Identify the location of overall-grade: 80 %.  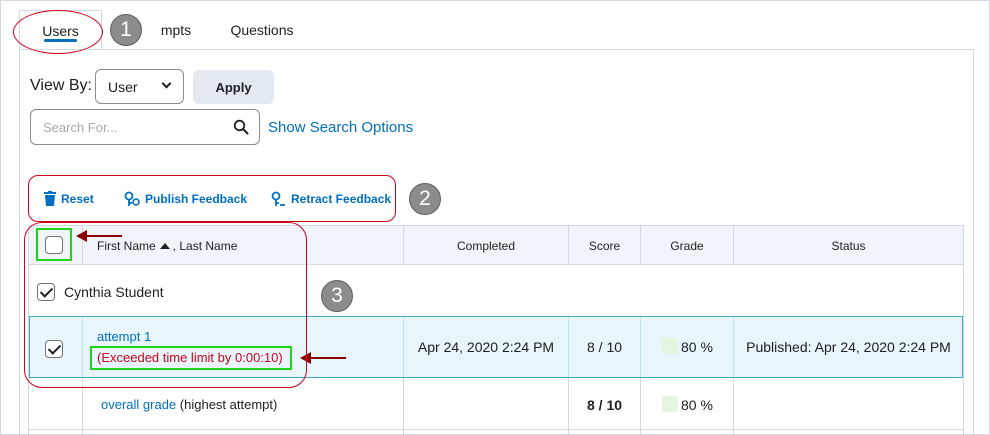
(697, 405).